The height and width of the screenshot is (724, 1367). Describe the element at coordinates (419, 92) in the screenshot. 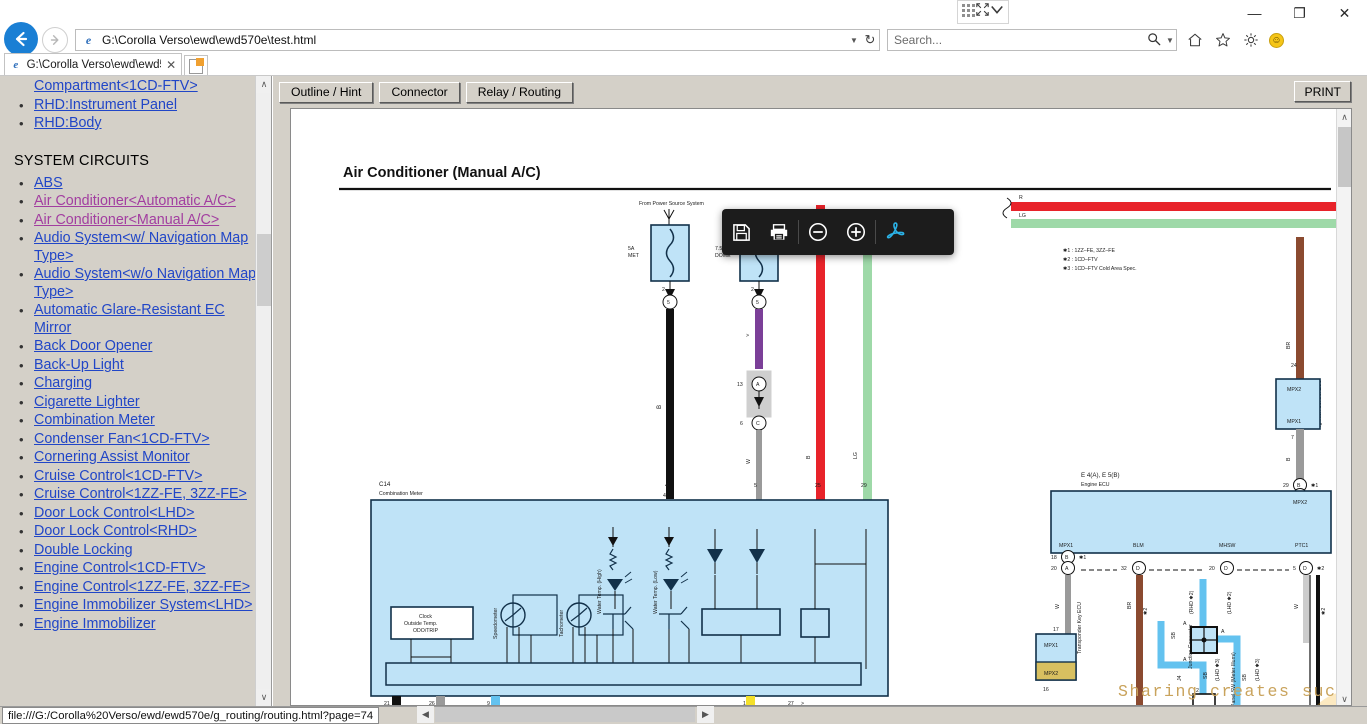

I see `tab-connector: Connector` at that location.